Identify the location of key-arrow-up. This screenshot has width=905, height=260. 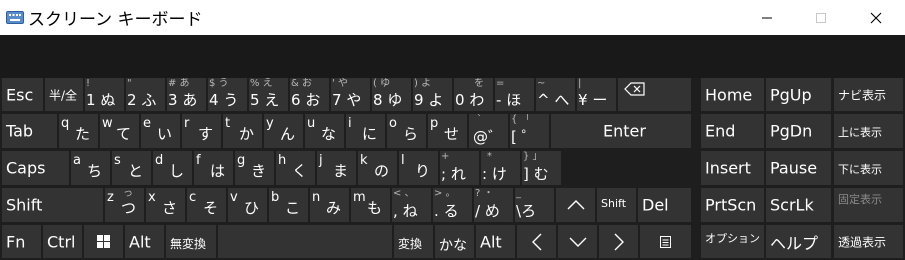
(575, 205).